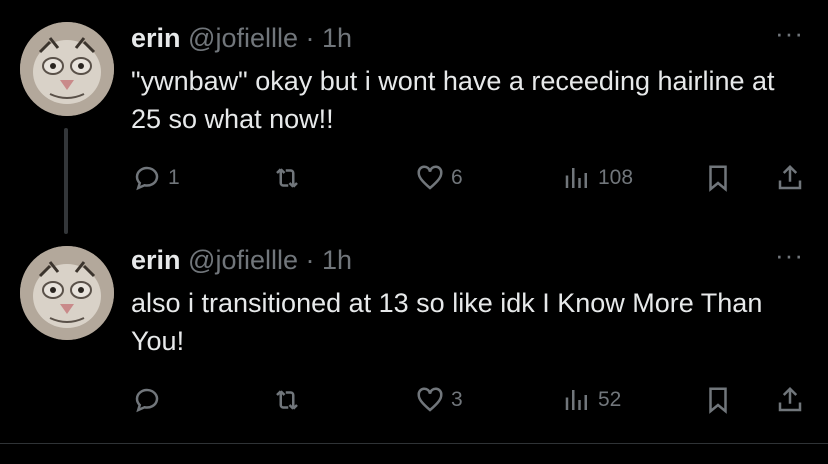  I want to click on view-count: 52, so click(610, 399).